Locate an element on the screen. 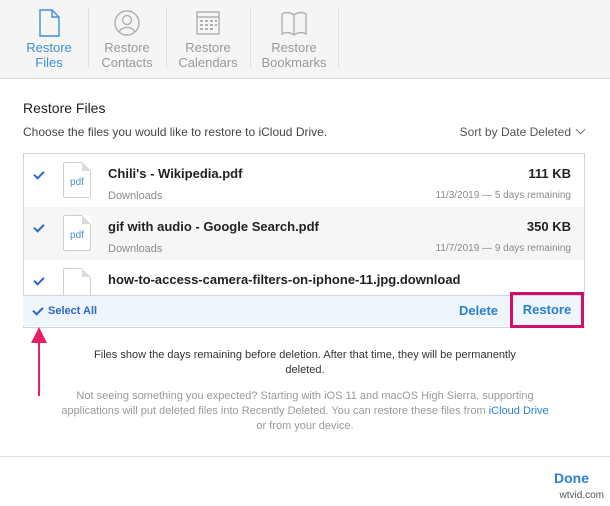  select-all-label: Select All is located at coordinates (72, 311).